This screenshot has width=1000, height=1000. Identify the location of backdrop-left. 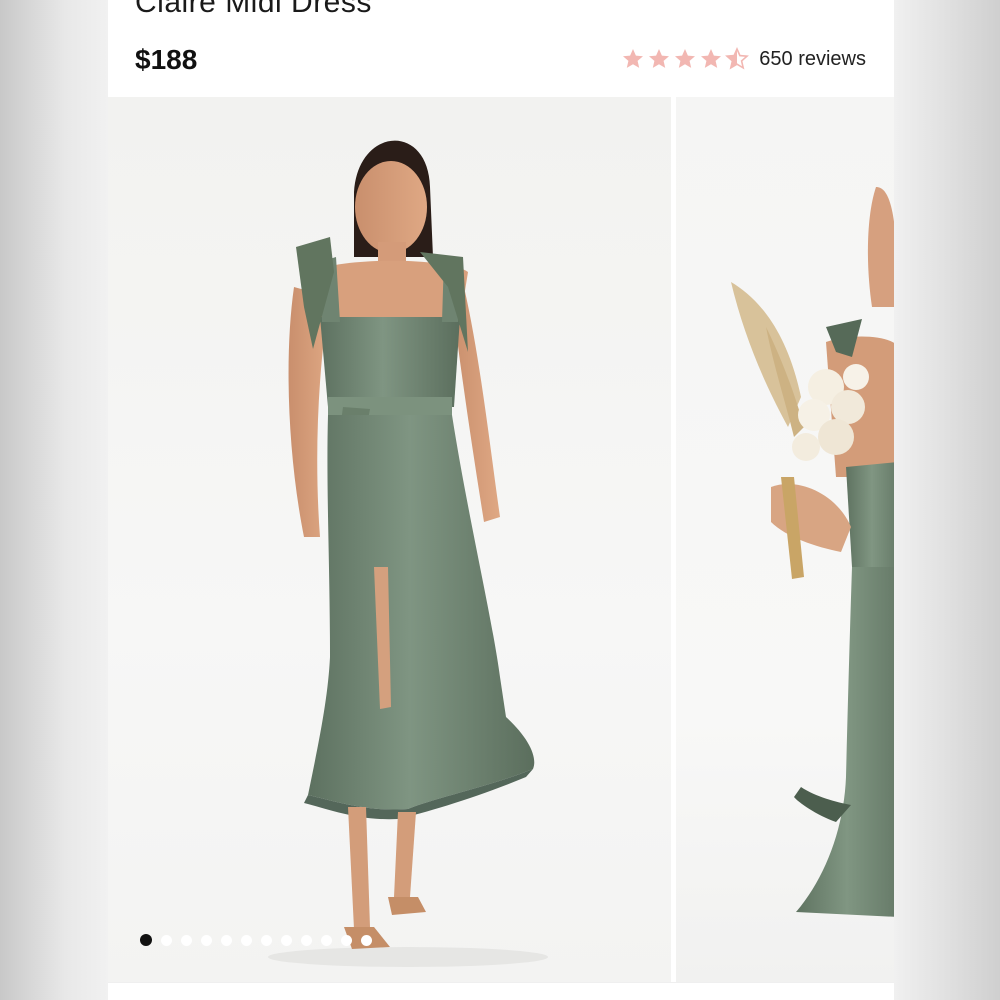
(54, 500).